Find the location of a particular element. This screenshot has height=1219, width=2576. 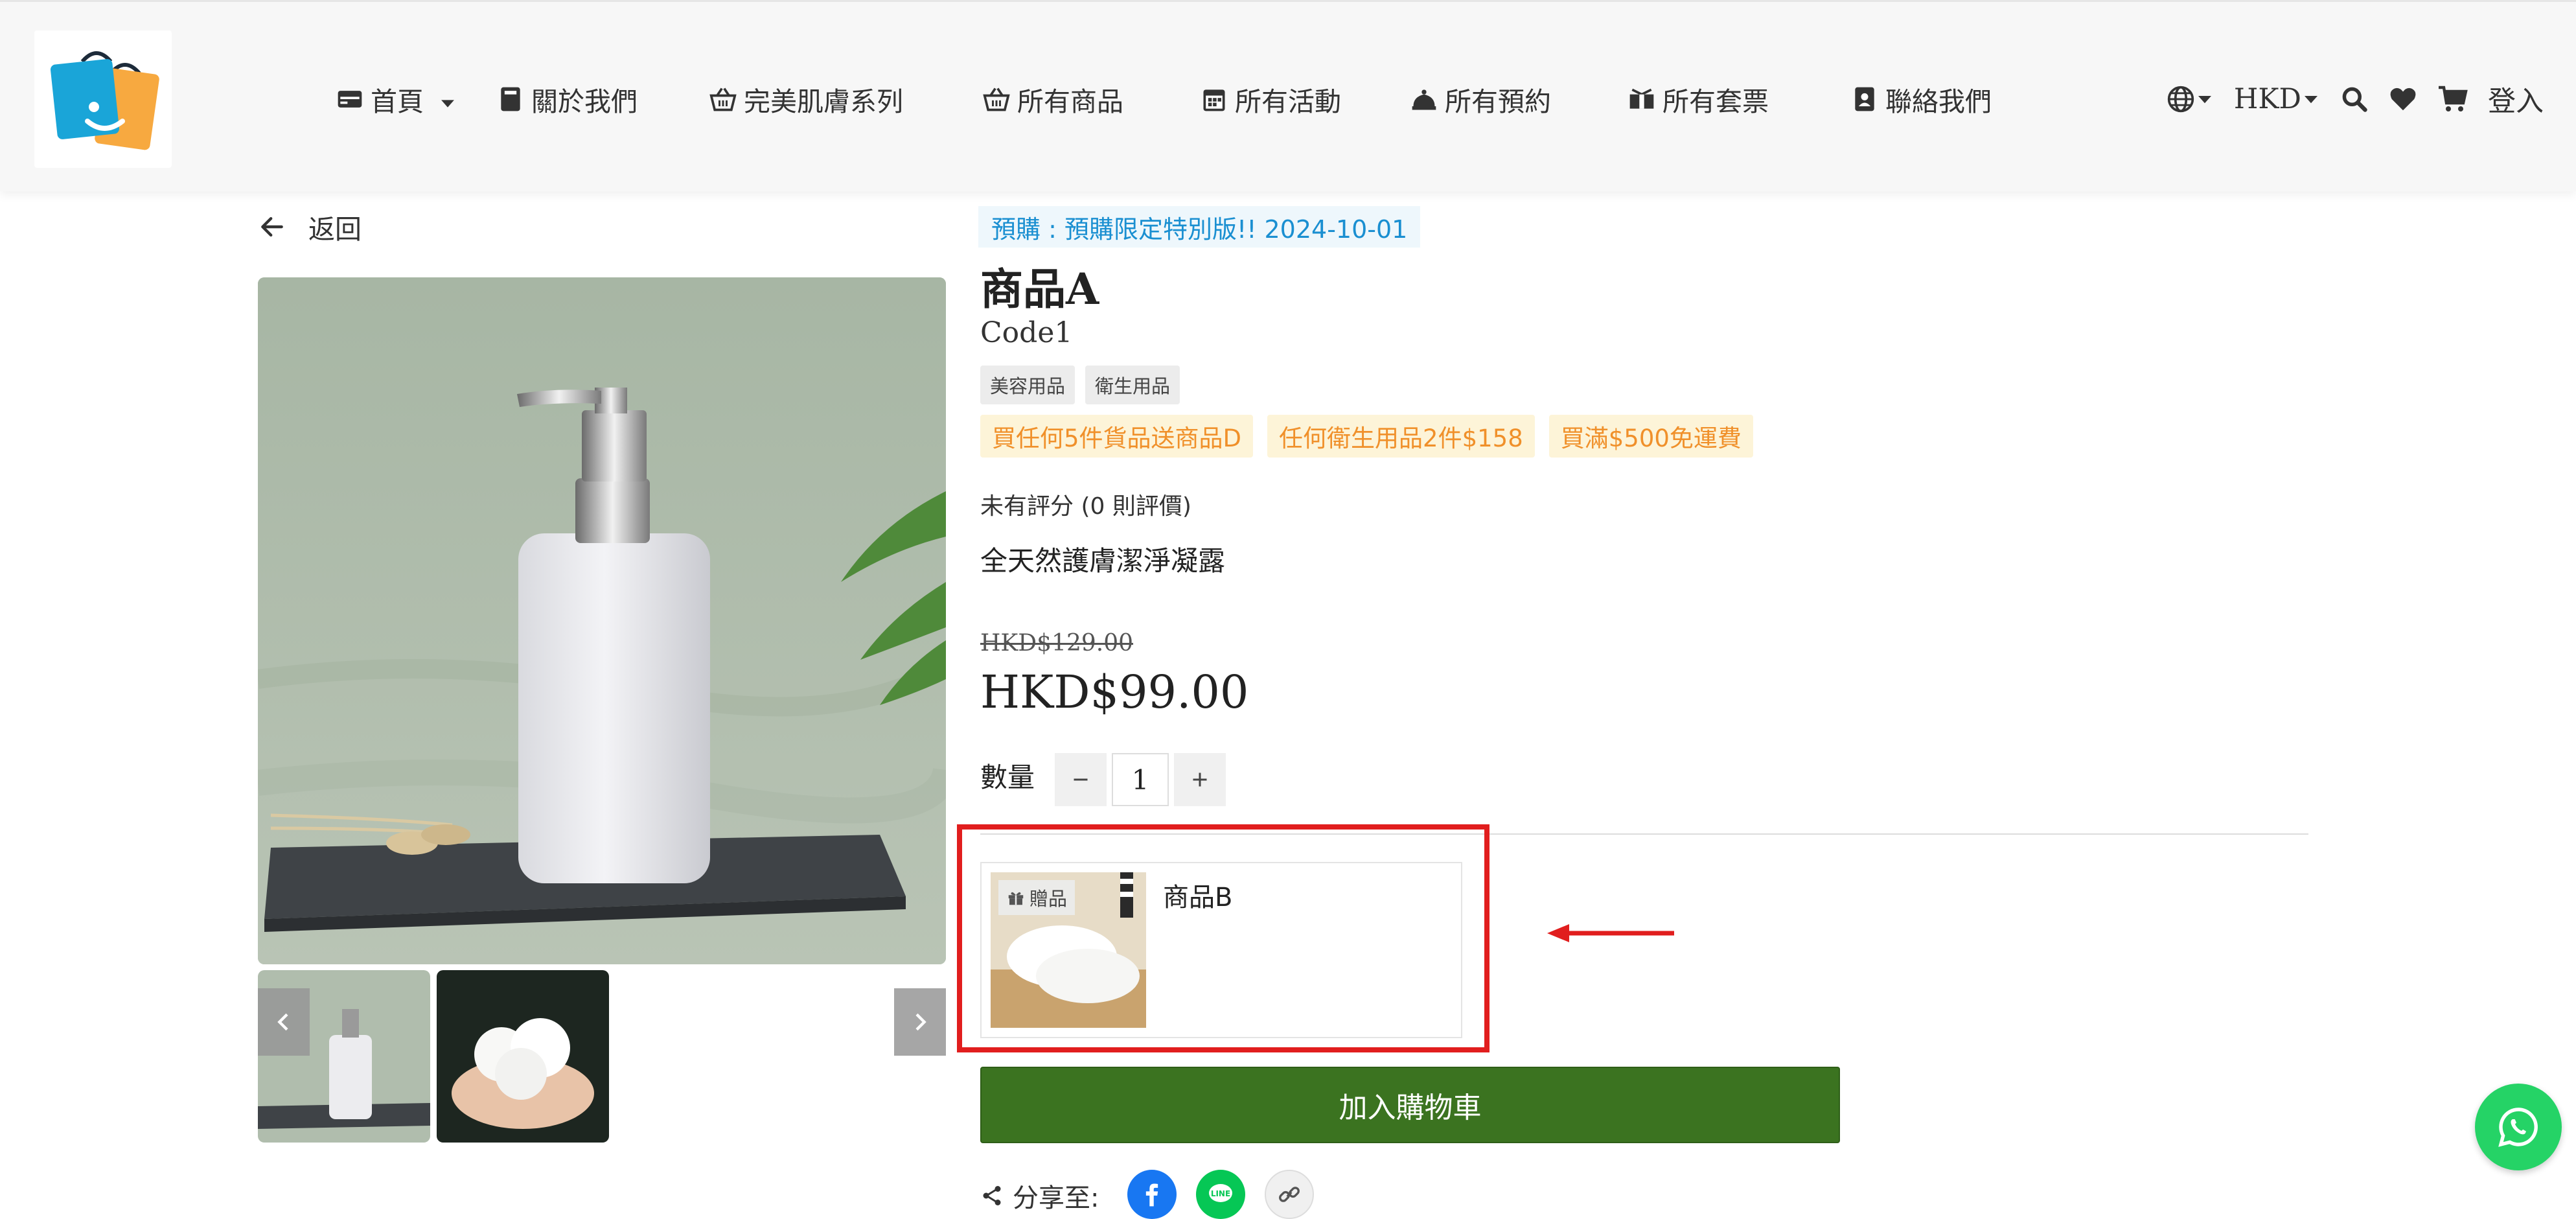

nav-item-label: 完美肌膚系列 is located at coordinates (824, 101).